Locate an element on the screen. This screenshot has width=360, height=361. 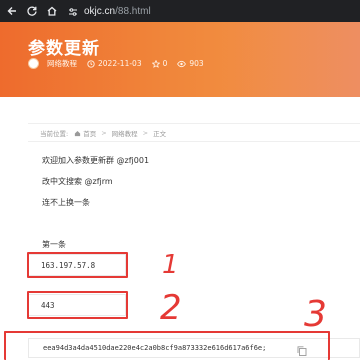
clock-icon is located at coordinates (91, 63).